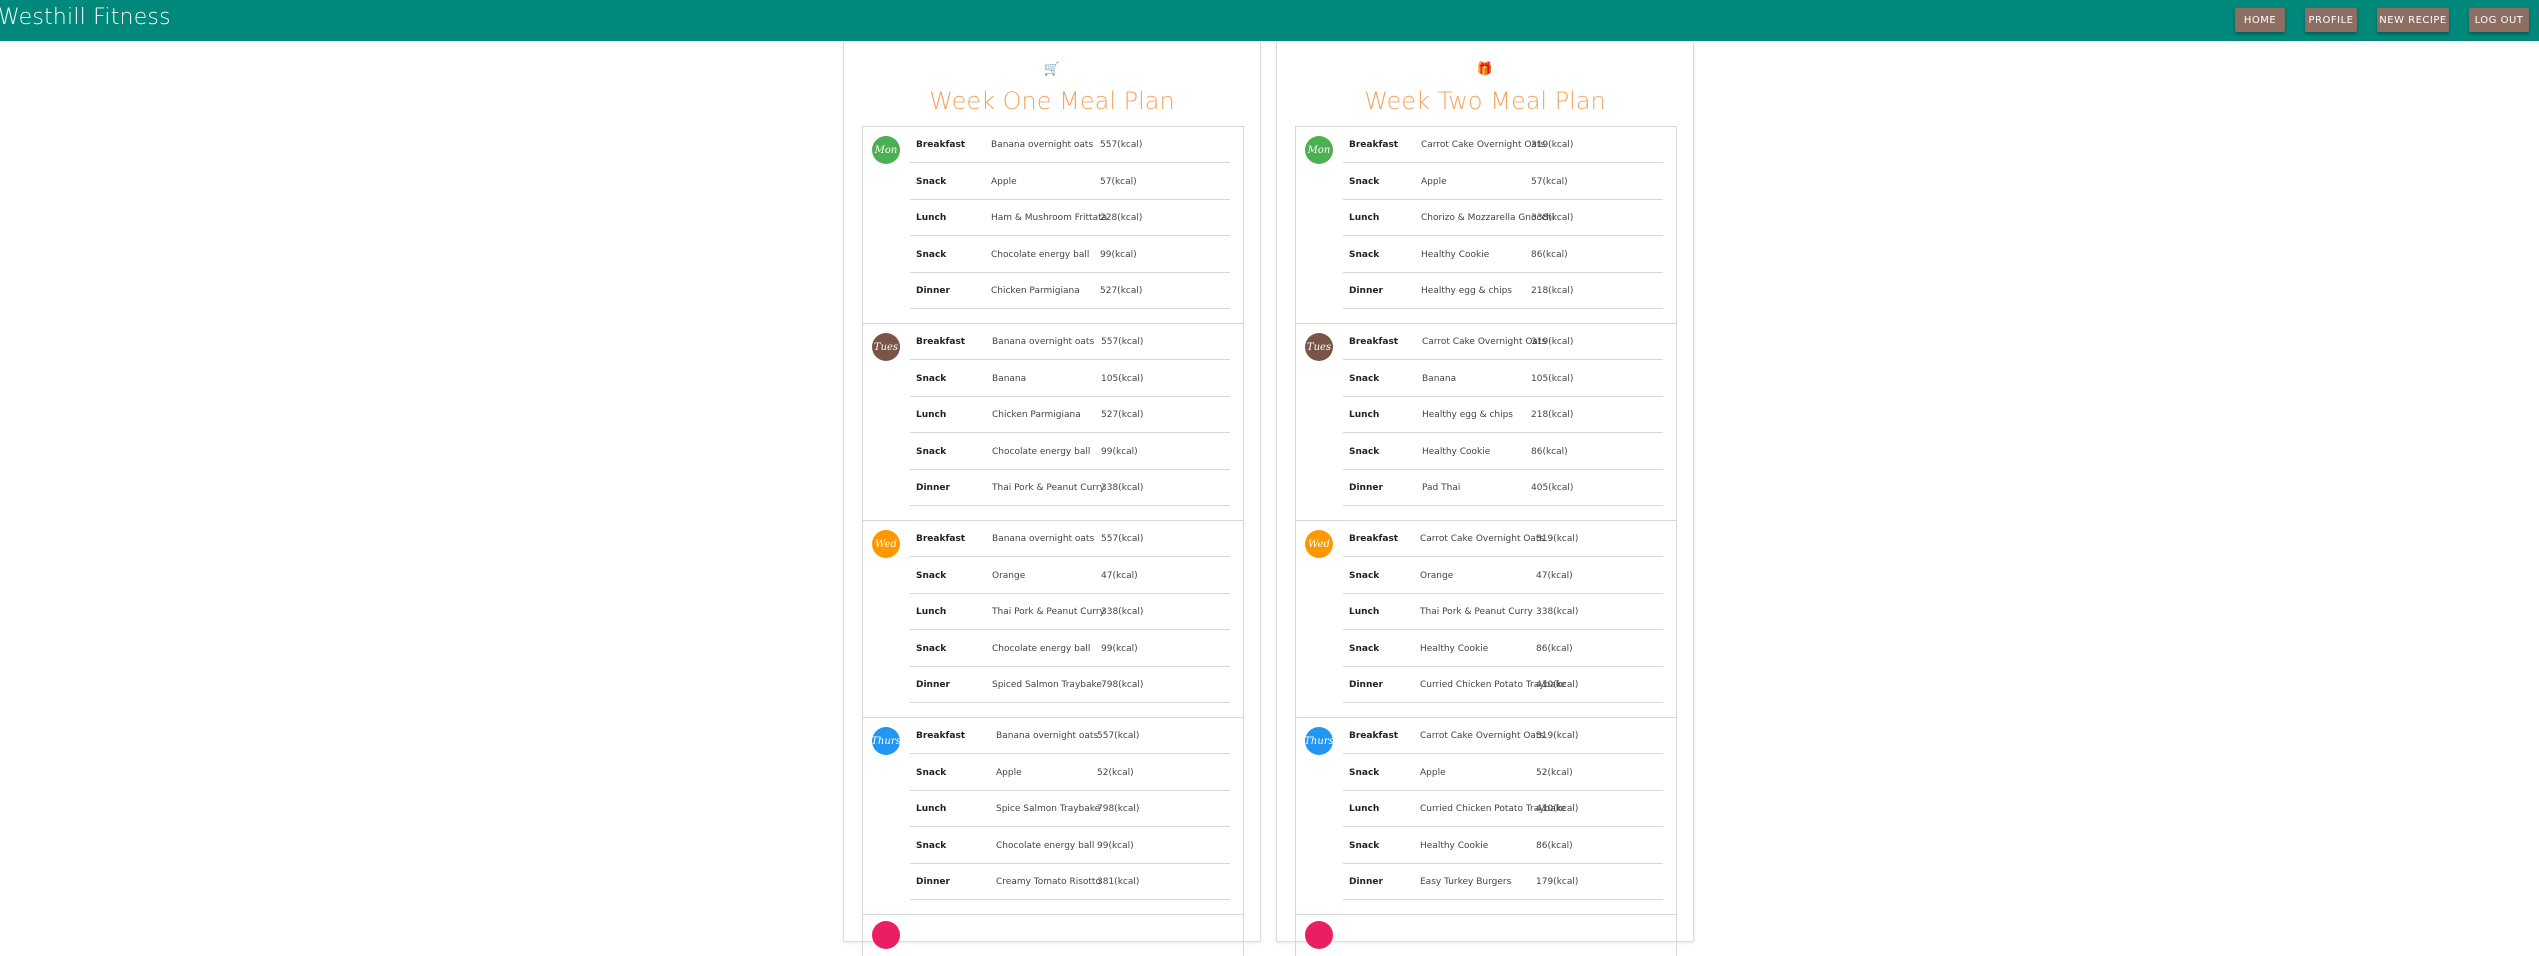 This screenshot has width=2539, height=956. What do you see at coordinates (1048, 882) in the screenshot?
I see `meal-recipe-link: Creamy Tomato Risotto` at bounding box center [1048, 882].